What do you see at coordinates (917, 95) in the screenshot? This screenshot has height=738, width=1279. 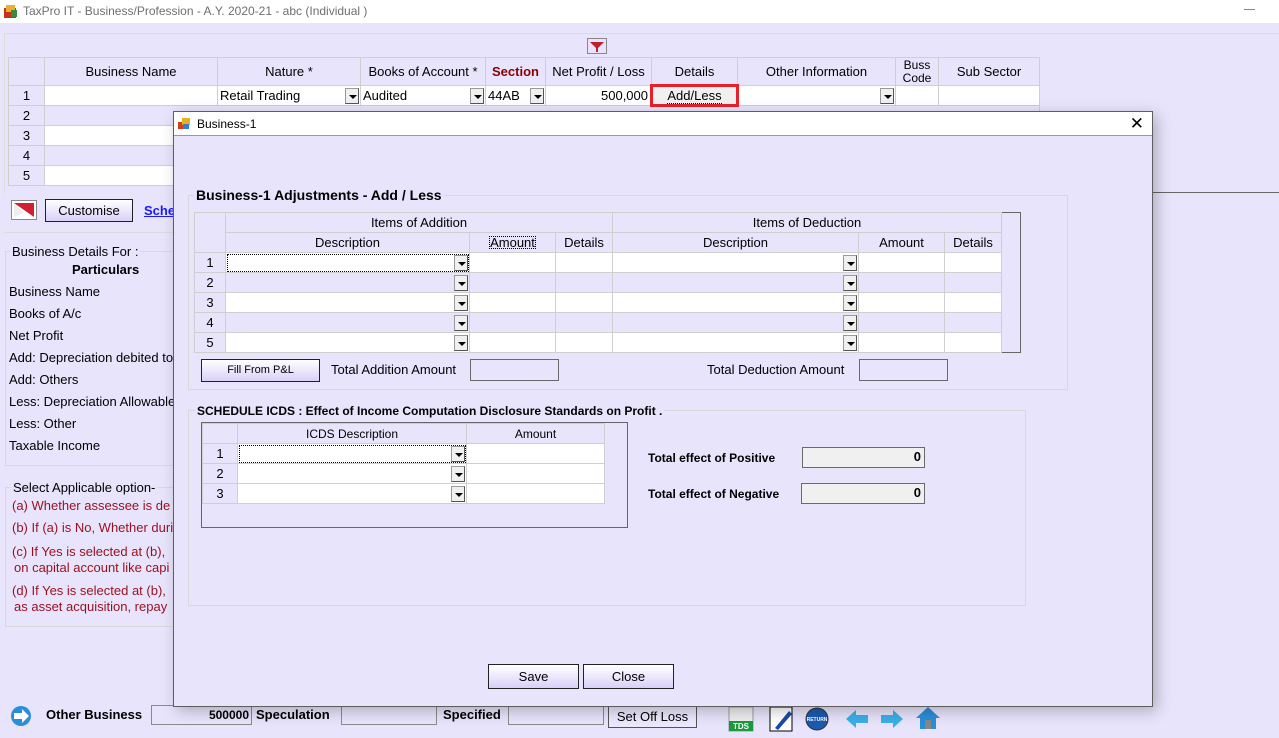 I see `buss-code-cell` at bounding box center [917, 95].